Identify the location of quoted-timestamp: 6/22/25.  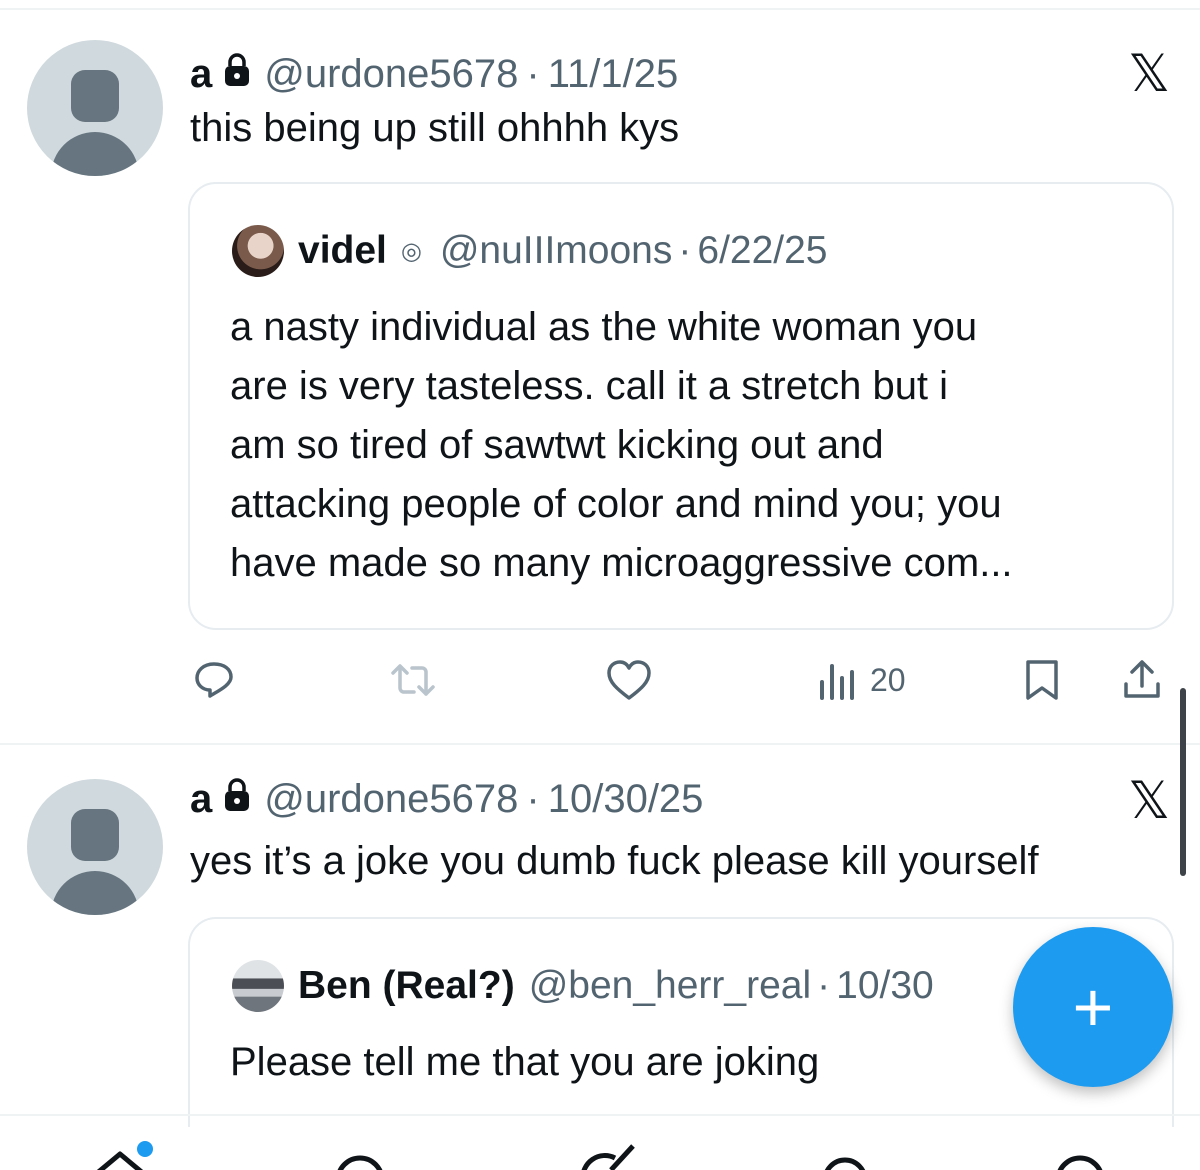
(762, 250).